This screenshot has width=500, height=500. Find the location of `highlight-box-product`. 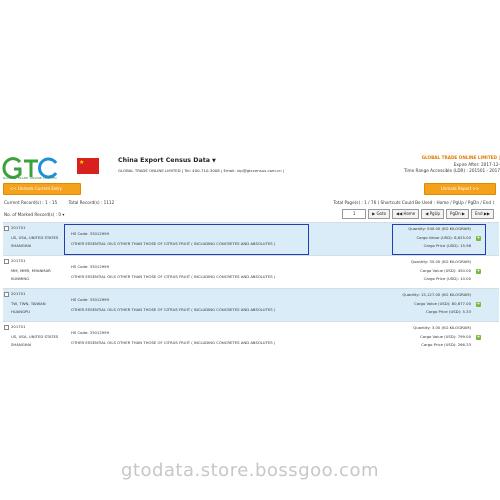

highlight-box-product is located at coordinates (186, 239).